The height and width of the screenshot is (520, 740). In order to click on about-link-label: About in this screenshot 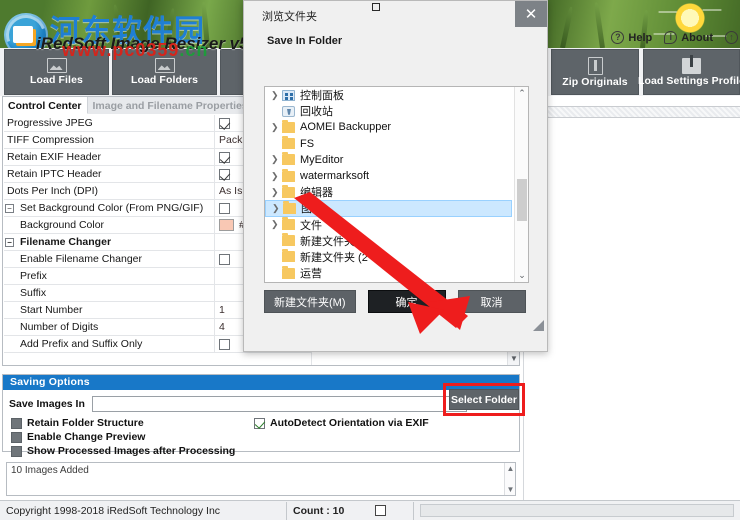, I will do `click(697, 37)`.